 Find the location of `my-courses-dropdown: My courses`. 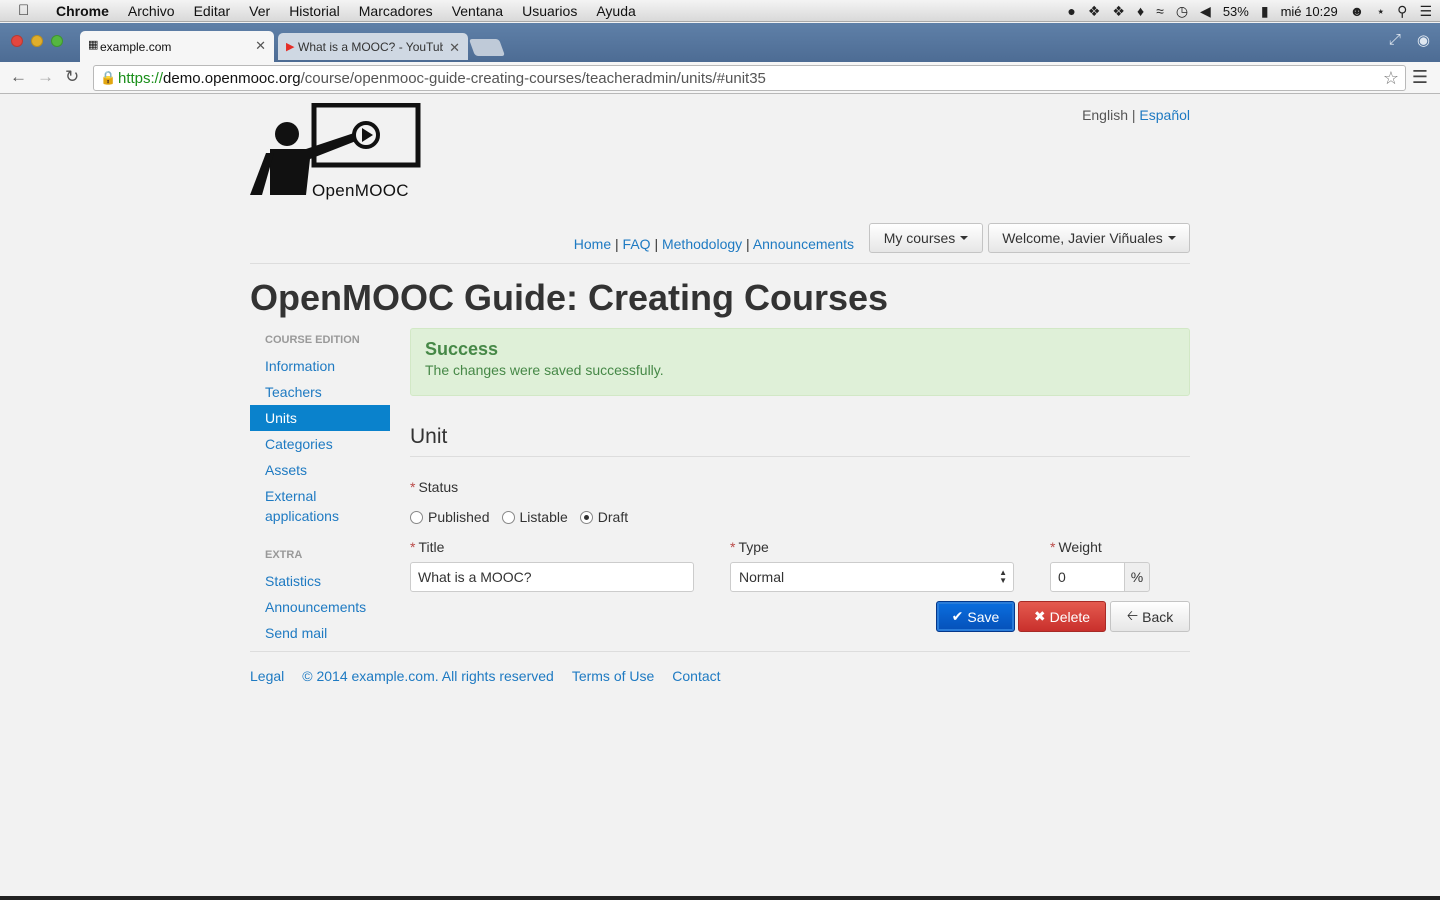

my-courses-dropdown: My courses is located at coordinates (926, 238).